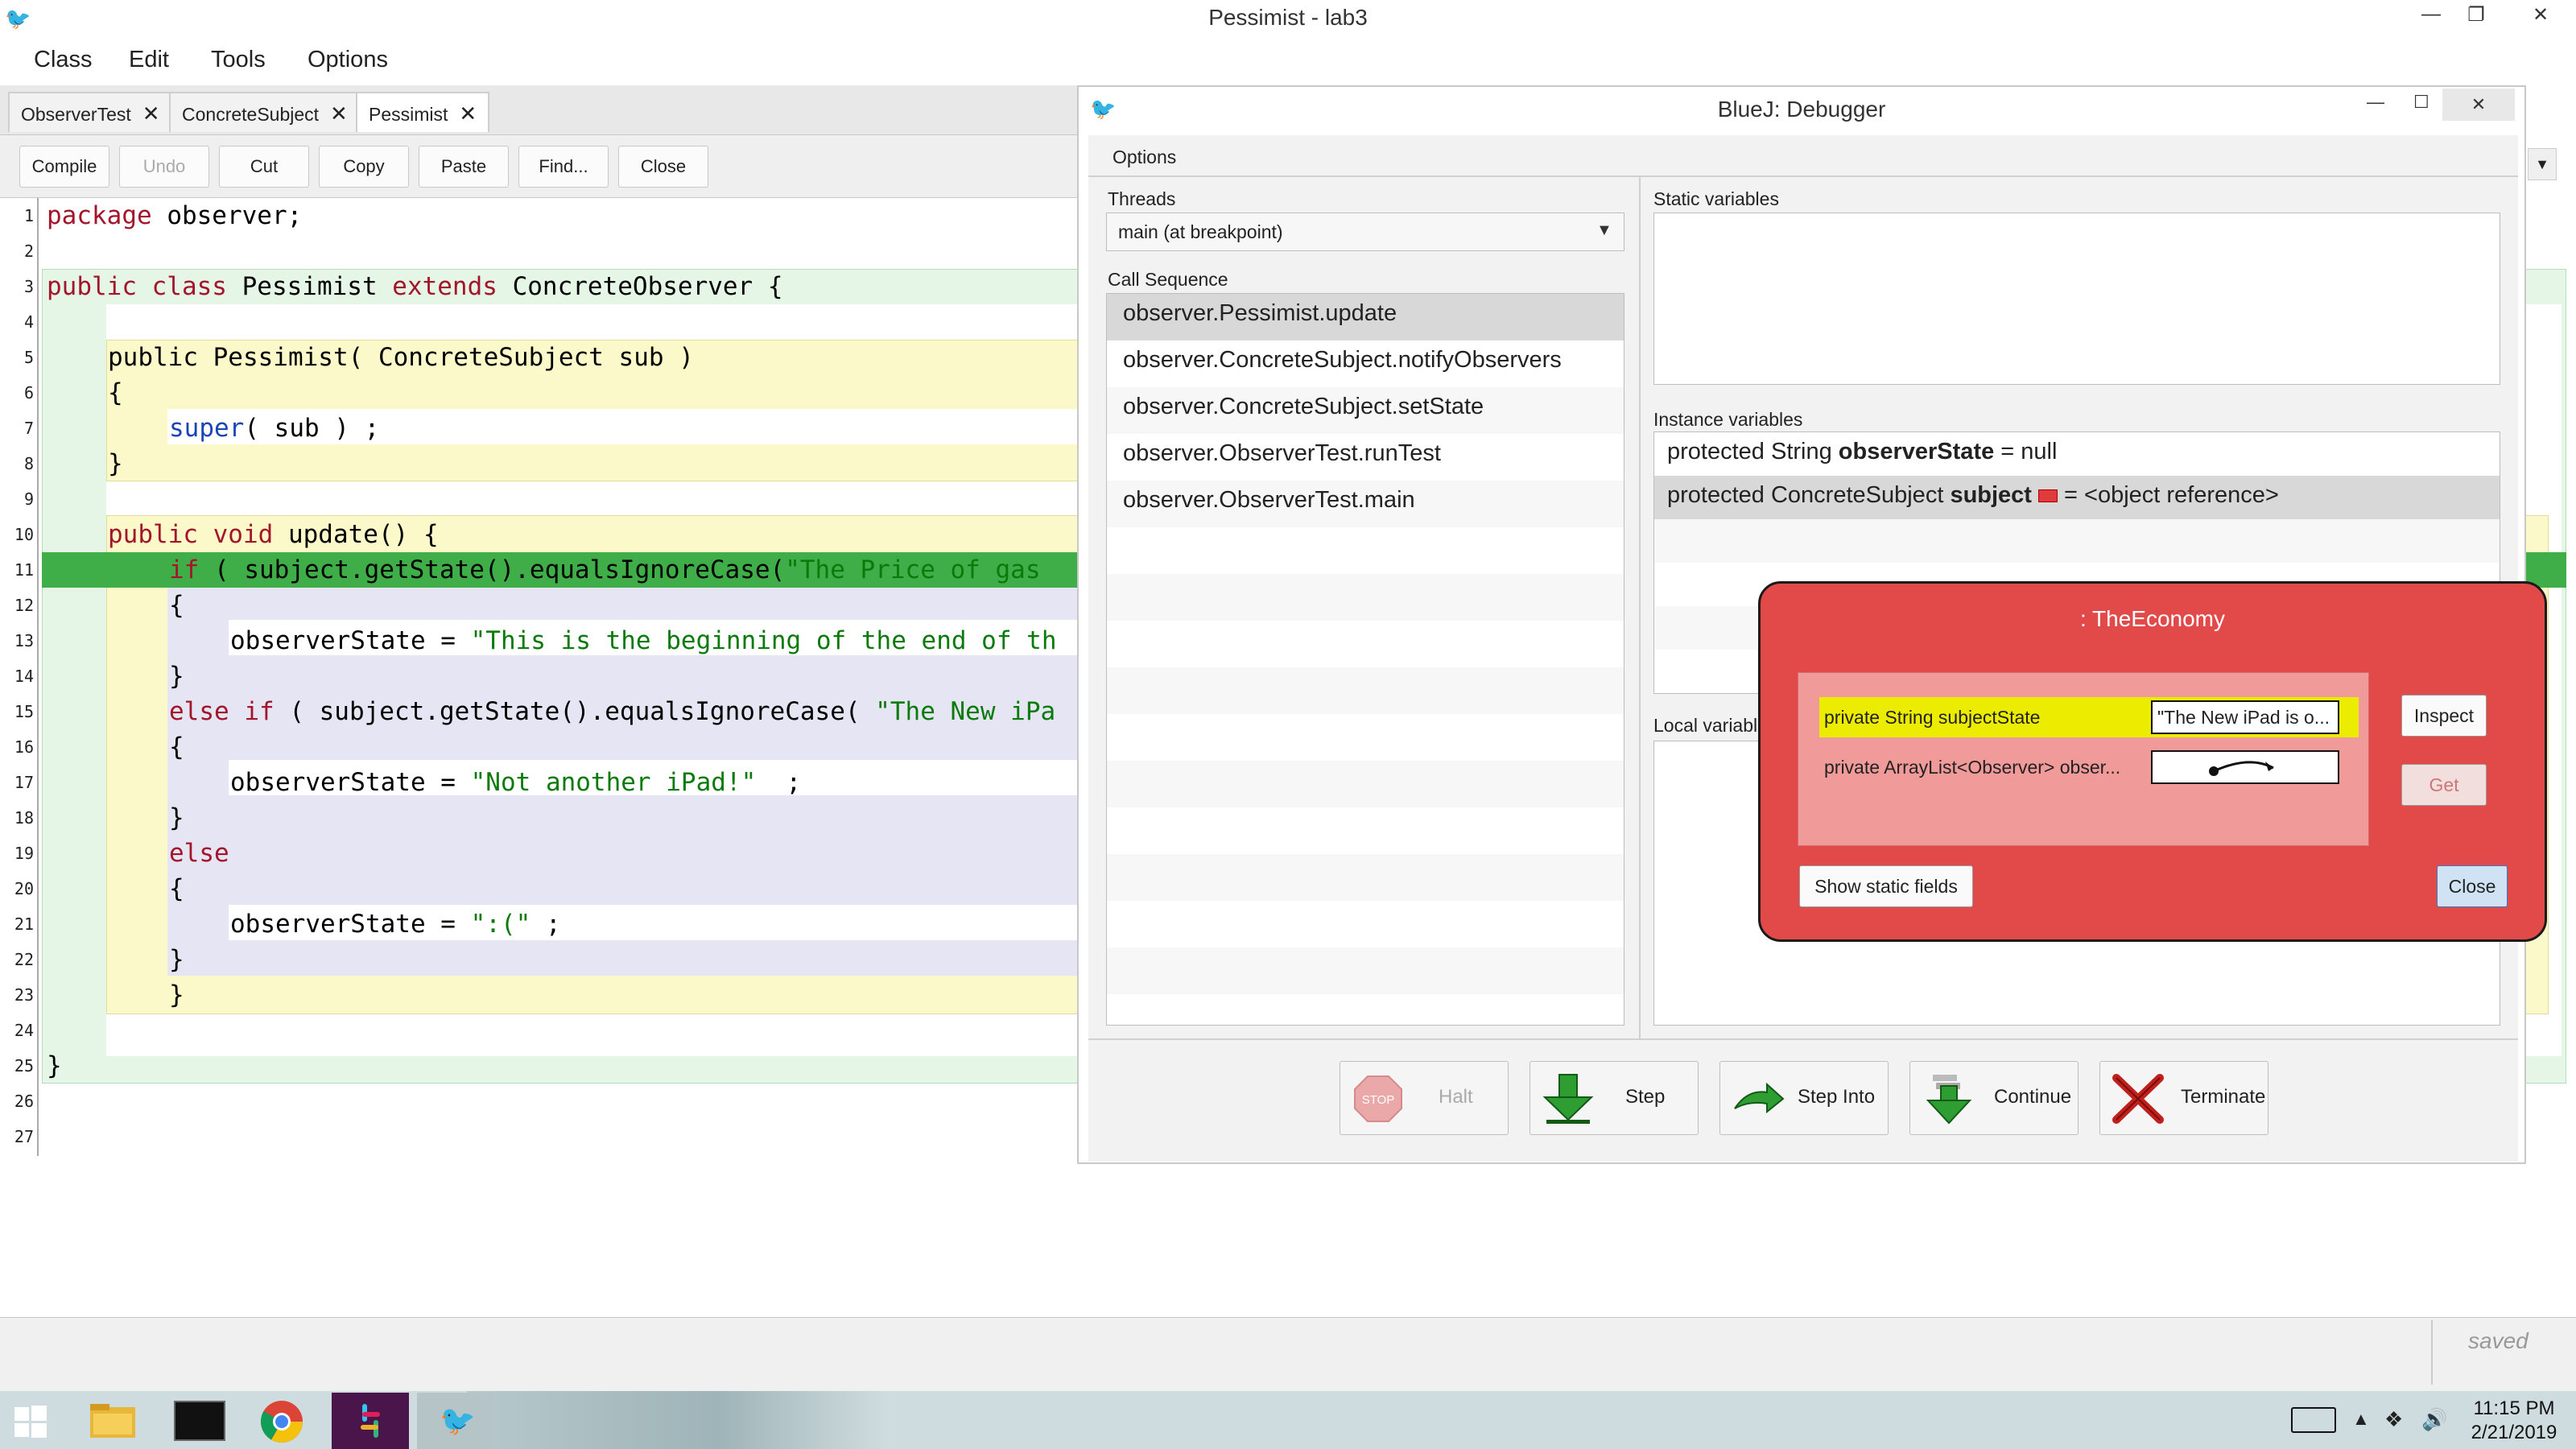 The height and width of the screenshot is (1449, 2576). I want to click on get-button: Get, so click(2444, 785).